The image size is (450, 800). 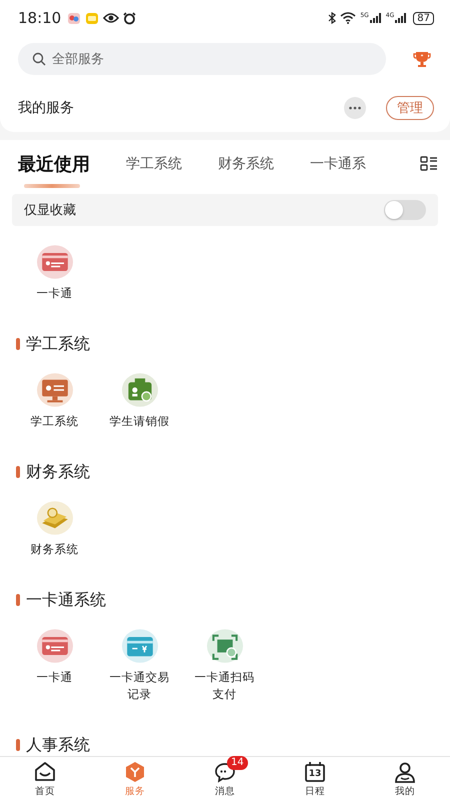 What do you see at coordinates (422, 59) in the screenshot?
I see `trophy-icon` at bounding box center [422, 59].